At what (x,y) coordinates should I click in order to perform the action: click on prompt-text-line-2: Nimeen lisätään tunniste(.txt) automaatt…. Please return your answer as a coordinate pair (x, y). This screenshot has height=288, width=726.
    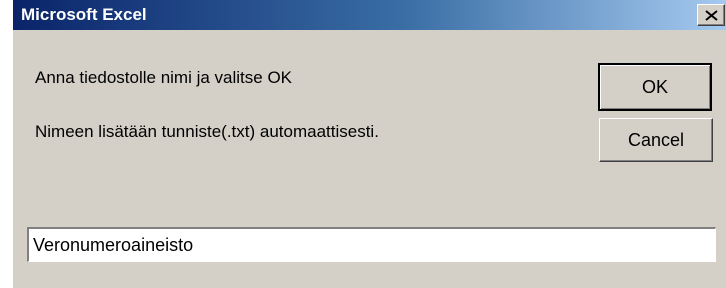
    Looking at the image, I should click on (207, 131).